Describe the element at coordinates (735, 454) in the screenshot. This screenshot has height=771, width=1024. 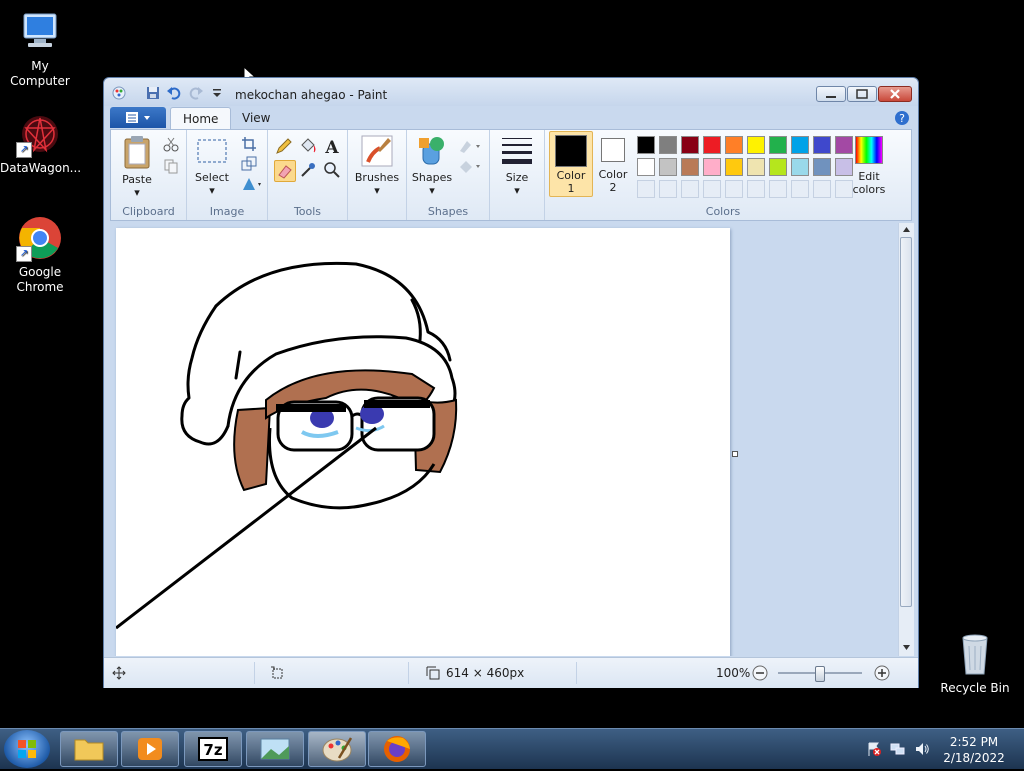
I see `canvas-resize-handle` at that location.